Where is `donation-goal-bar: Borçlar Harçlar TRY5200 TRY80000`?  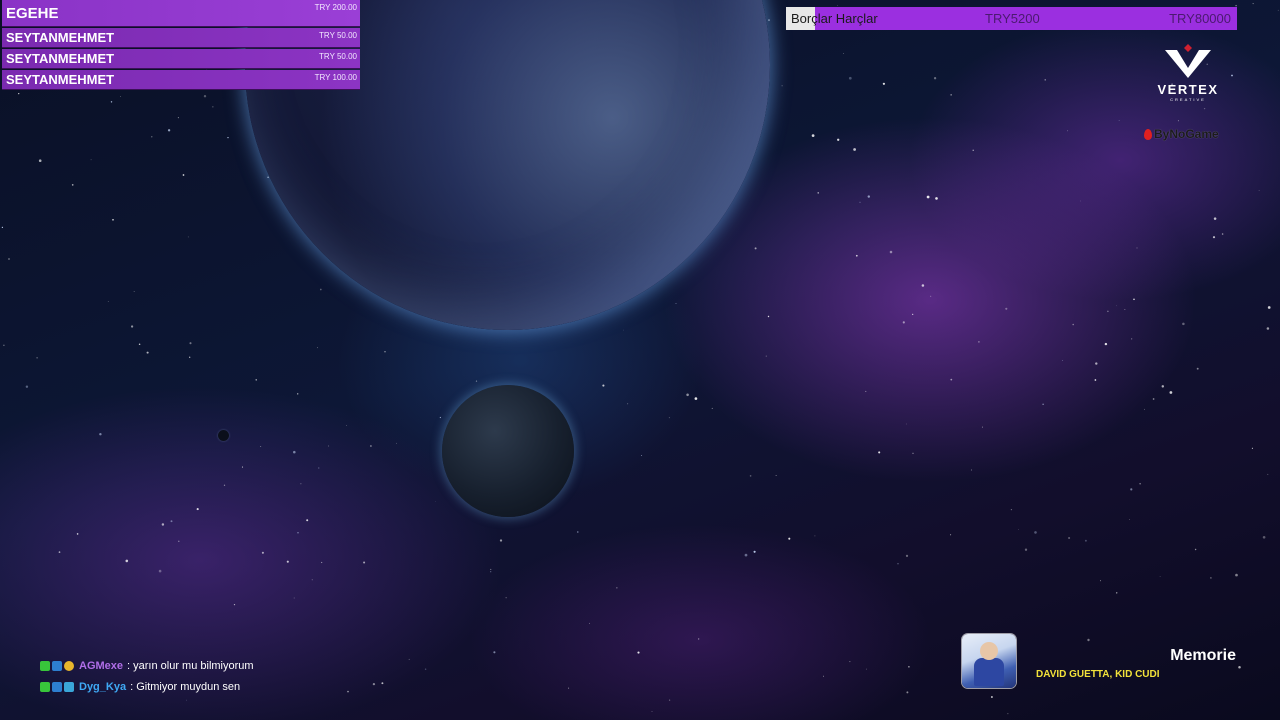 donation-goal-bar: Borçlar Harçlar TRY5200 TRY80000 is located at coordinates (1011, 18).